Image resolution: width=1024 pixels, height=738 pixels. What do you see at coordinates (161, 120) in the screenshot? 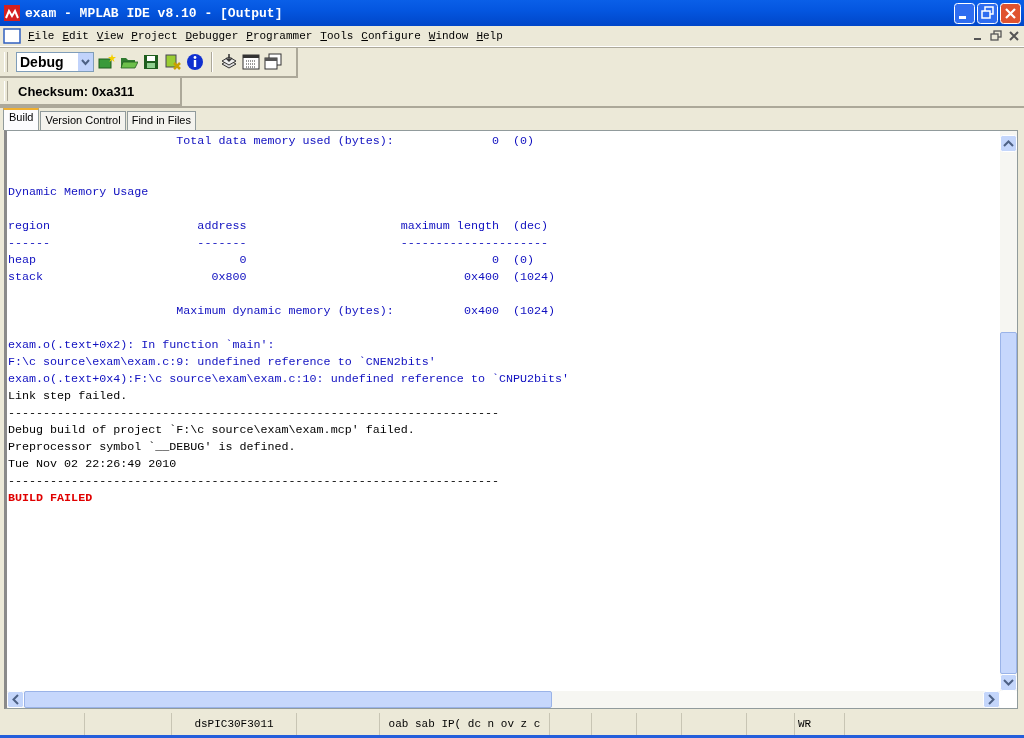
I see `tab: Find in Files` at bounding box center [161, 120].